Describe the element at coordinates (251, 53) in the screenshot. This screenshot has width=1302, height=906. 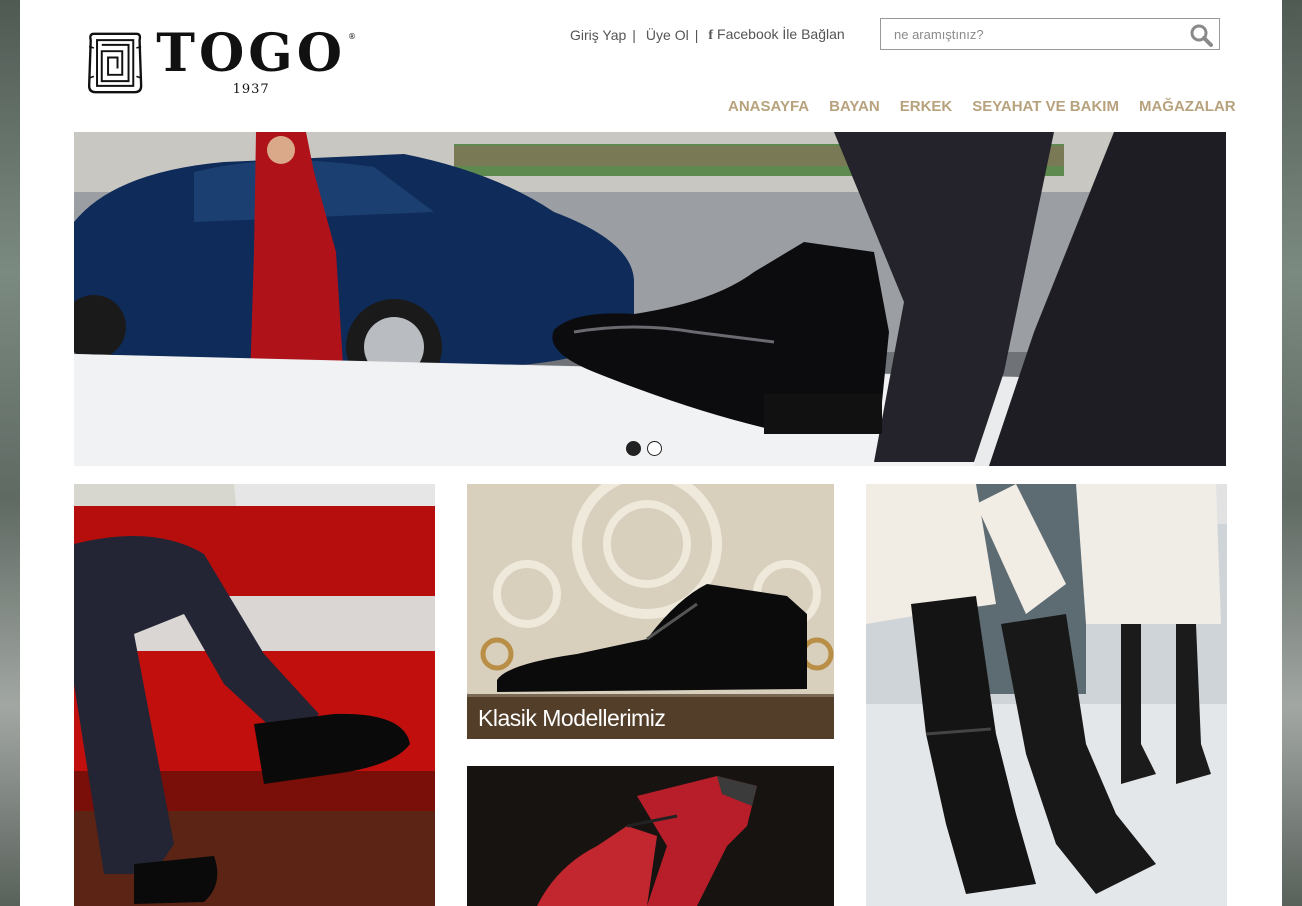
I see `logo-wordmark: TOGO` at that location.